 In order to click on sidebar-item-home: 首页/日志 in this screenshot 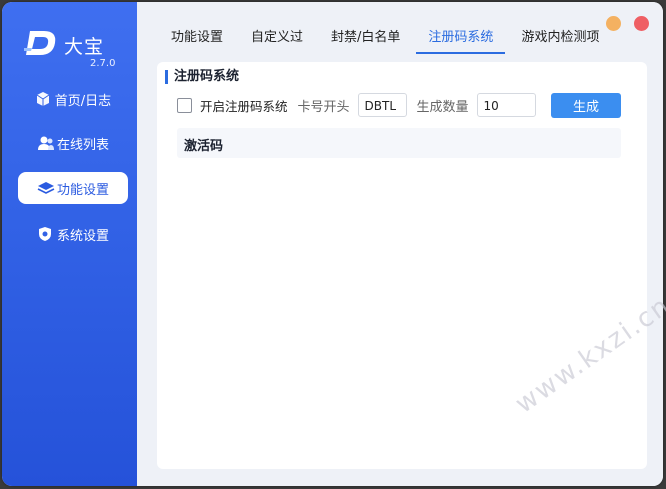, I will do `click(73, 99)`.